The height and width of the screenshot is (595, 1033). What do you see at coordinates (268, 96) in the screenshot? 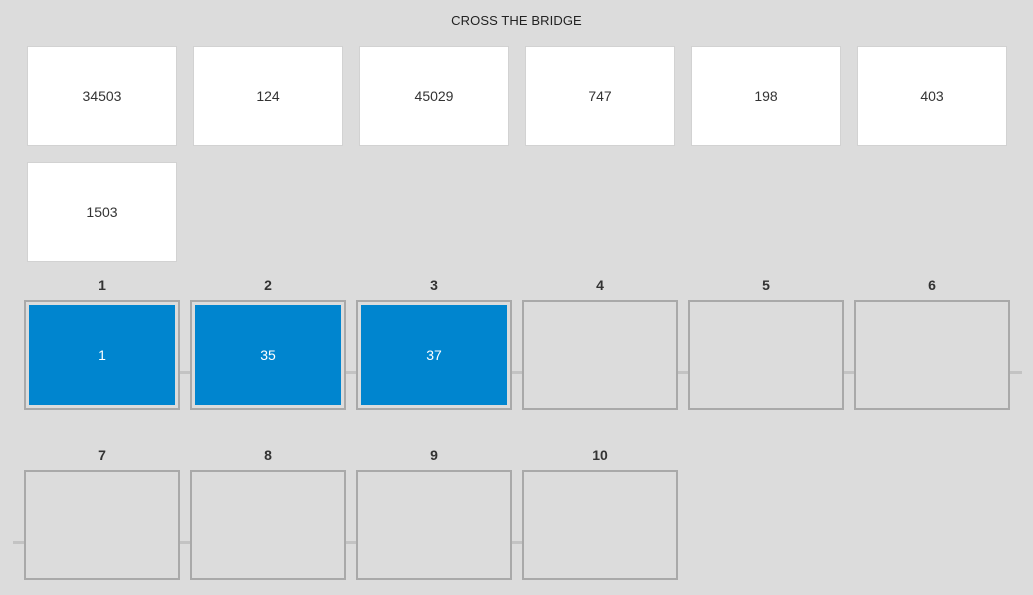
I see `tile-1: 124` at bounding box center [268, 96].